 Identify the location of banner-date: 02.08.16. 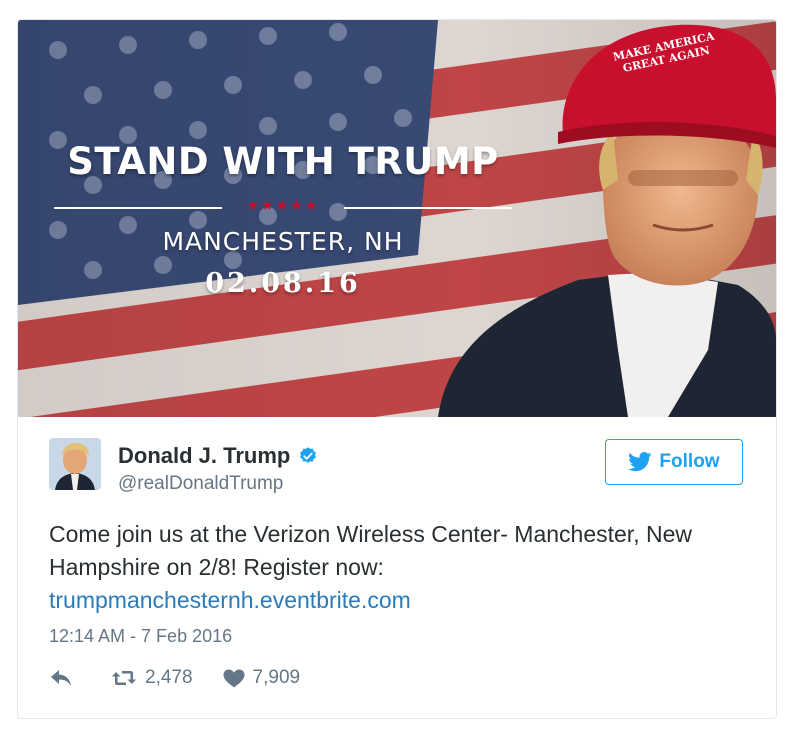
(283, 283).